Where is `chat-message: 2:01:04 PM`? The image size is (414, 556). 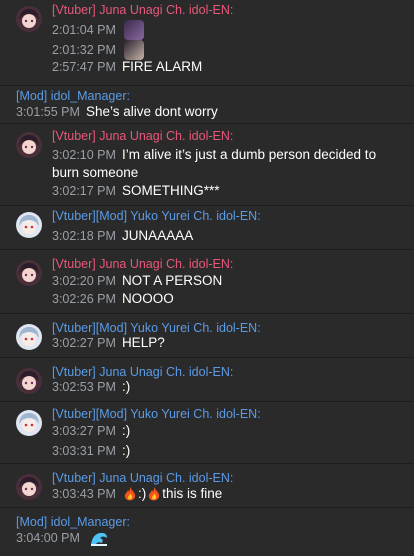 chat-message: 2:01:04 PM is located at coordinates (98, 30).